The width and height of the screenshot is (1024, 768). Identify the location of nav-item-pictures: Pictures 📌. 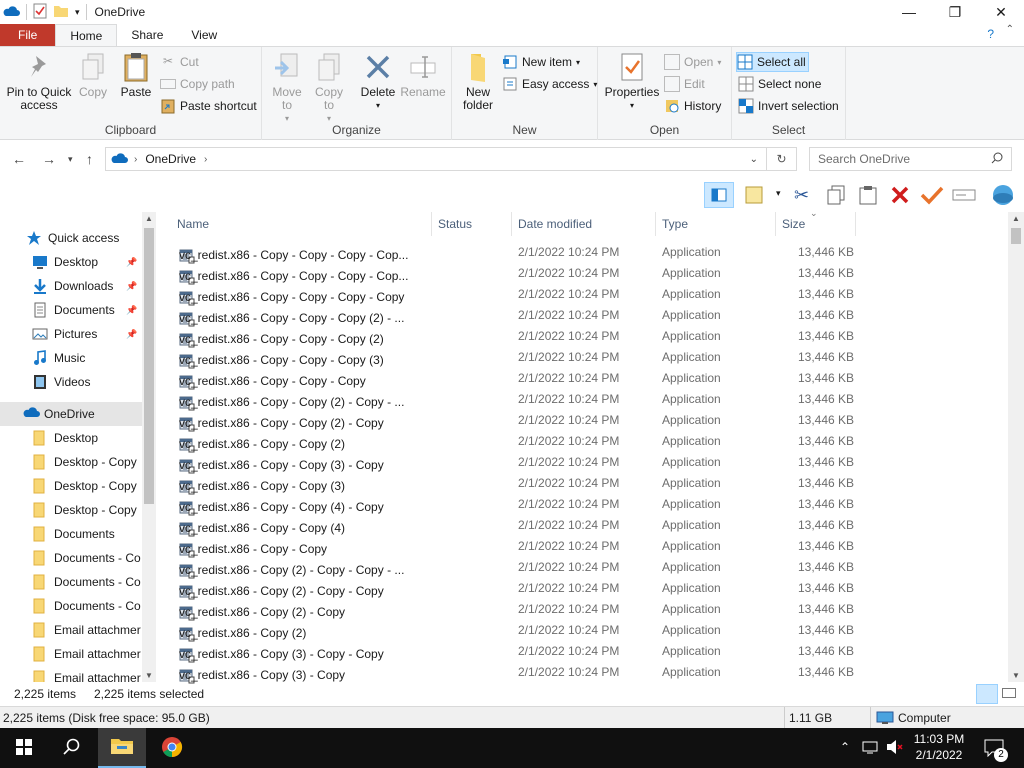
(71, 334).